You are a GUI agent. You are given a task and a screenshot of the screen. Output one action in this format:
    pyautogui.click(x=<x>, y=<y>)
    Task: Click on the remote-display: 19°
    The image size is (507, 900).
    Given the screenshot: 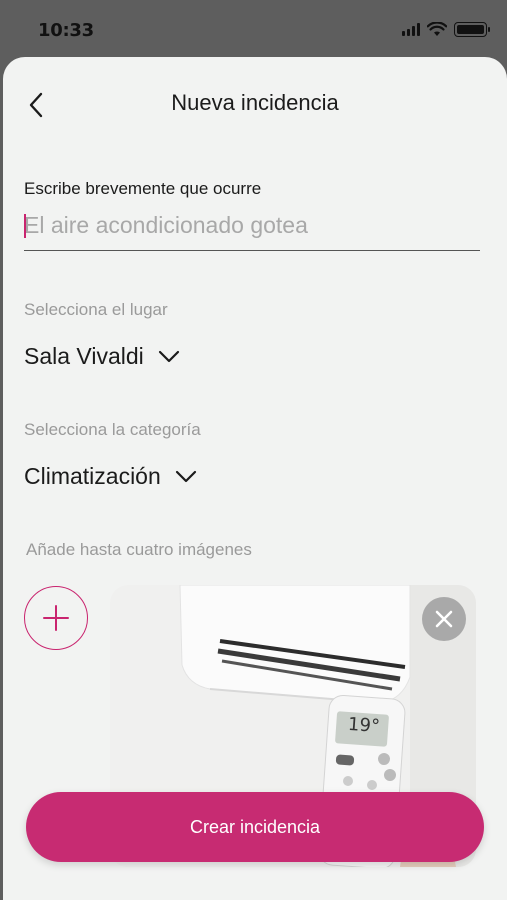 What is the action you would take?
    pyautogui.click(x=364, y=725)
    